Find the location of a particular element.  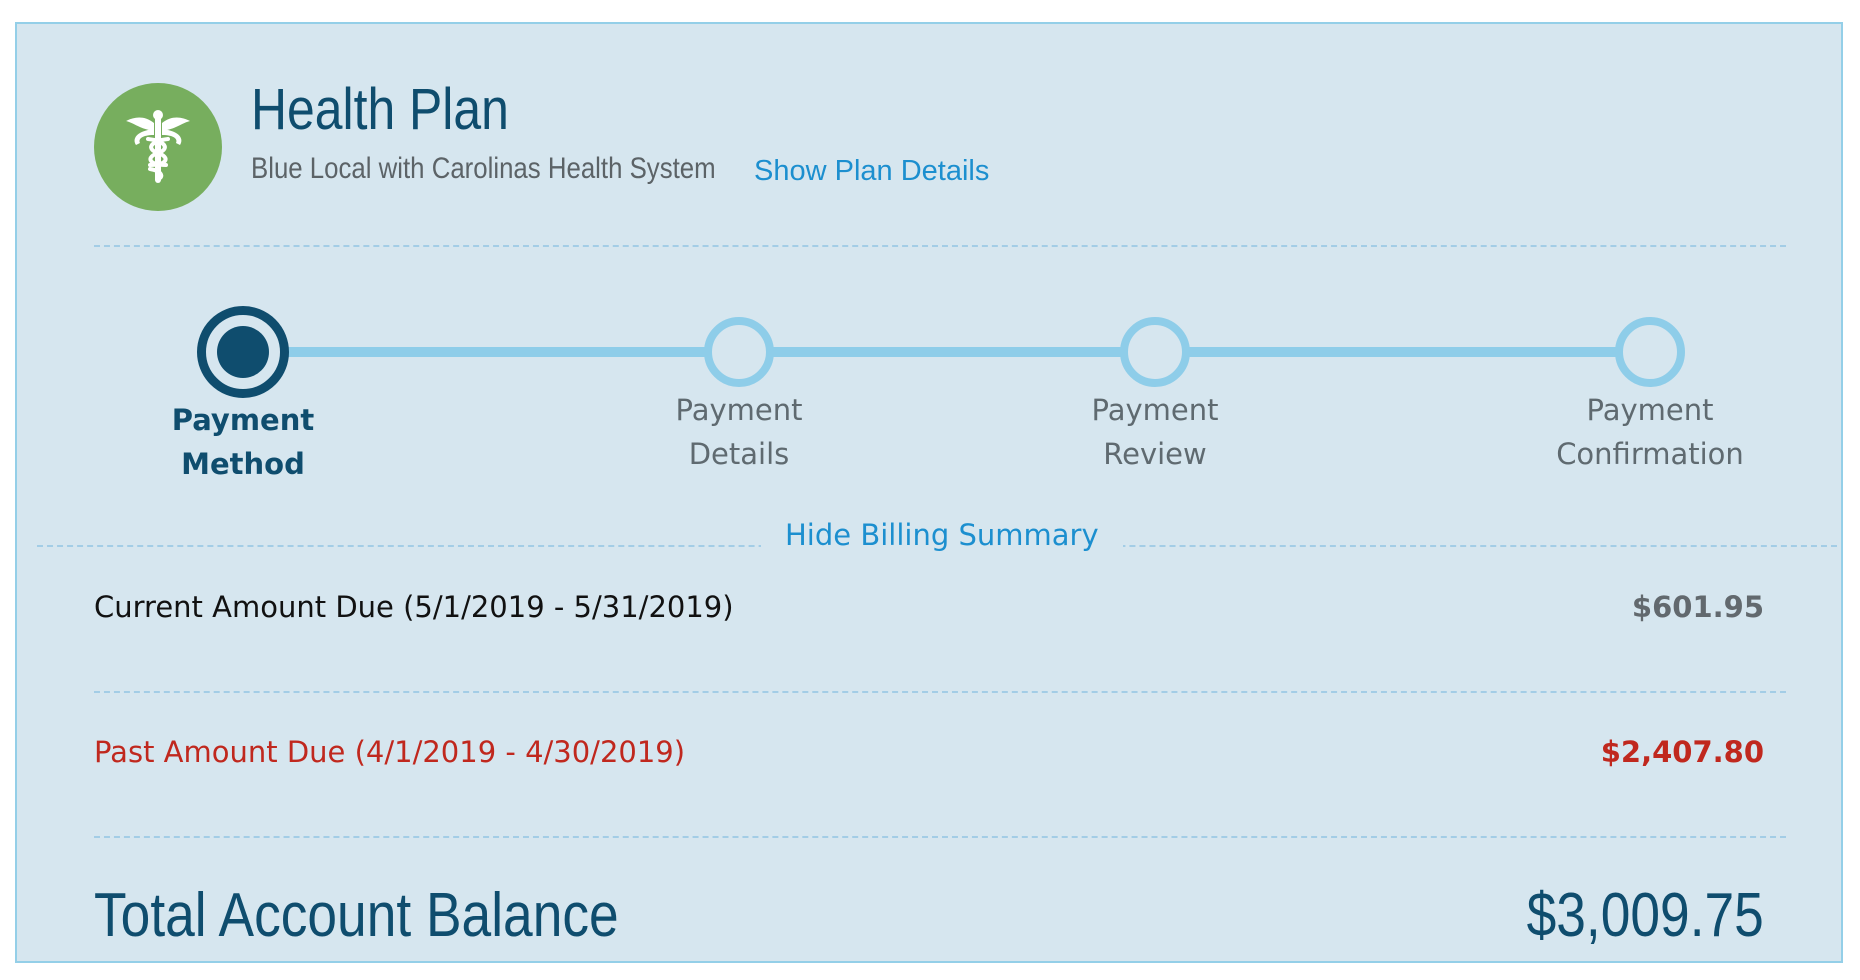

page-title: Health Plan is located at coordinates (380, 109).